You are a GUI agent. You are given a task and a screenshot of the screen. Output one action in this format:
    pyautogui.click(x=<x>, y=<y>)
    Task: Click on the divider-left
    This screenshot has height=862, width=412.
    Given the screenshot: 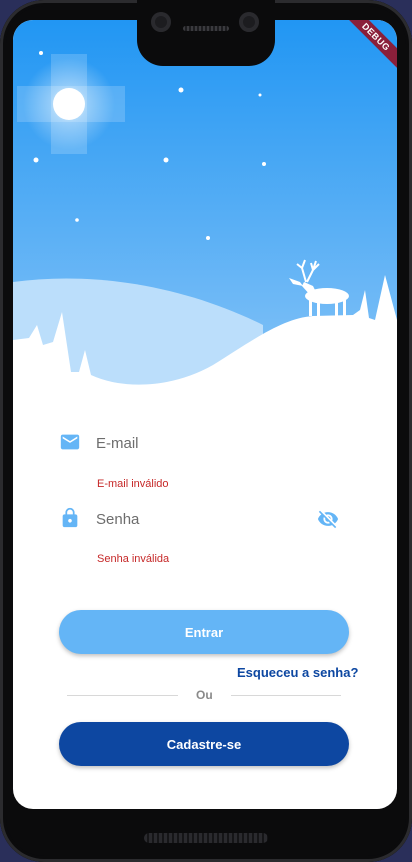 What is the action you would take?
    pyautogui.click(x=122, y=695)
    